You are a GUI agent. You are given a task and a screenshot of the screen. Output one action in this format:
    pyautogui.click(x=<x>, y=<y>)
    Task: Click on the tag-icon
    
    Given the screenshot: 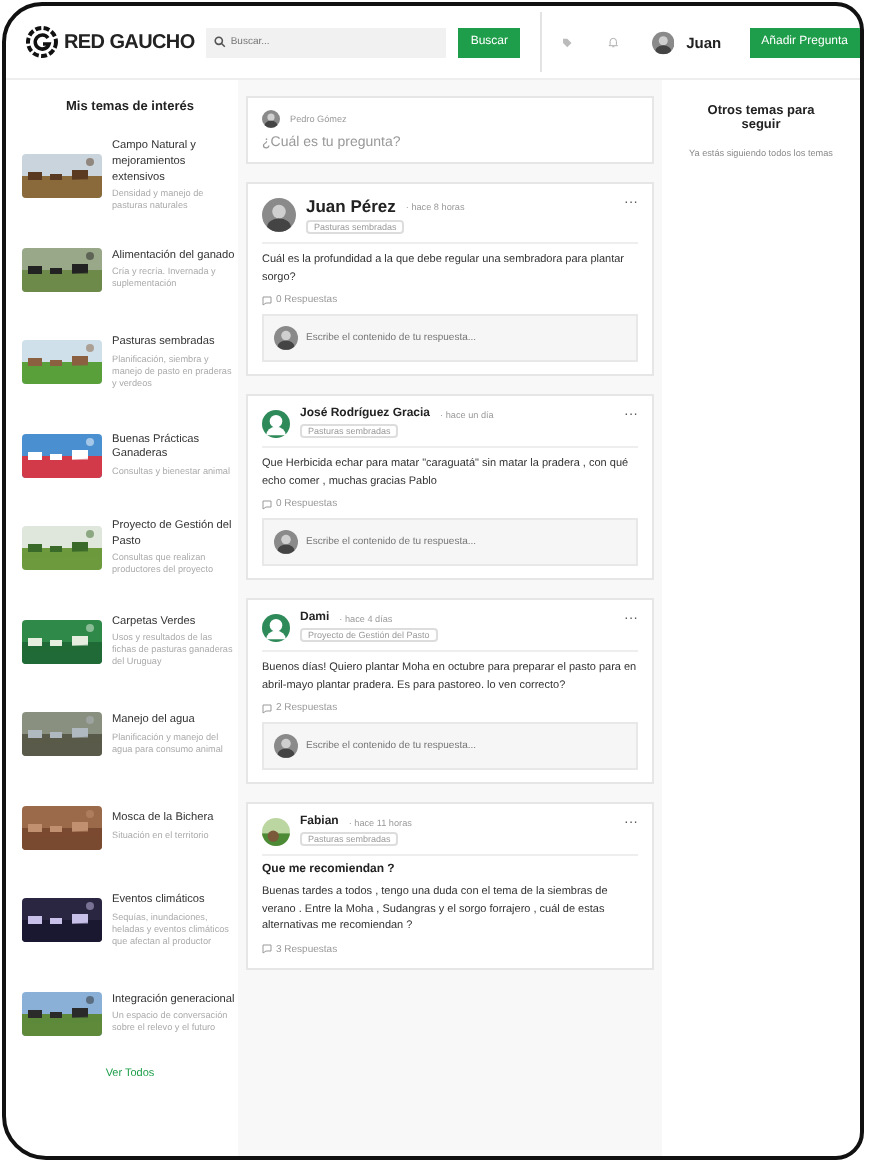 What is the action you would take?
    pyautogui.click(x=567, y=42)
    